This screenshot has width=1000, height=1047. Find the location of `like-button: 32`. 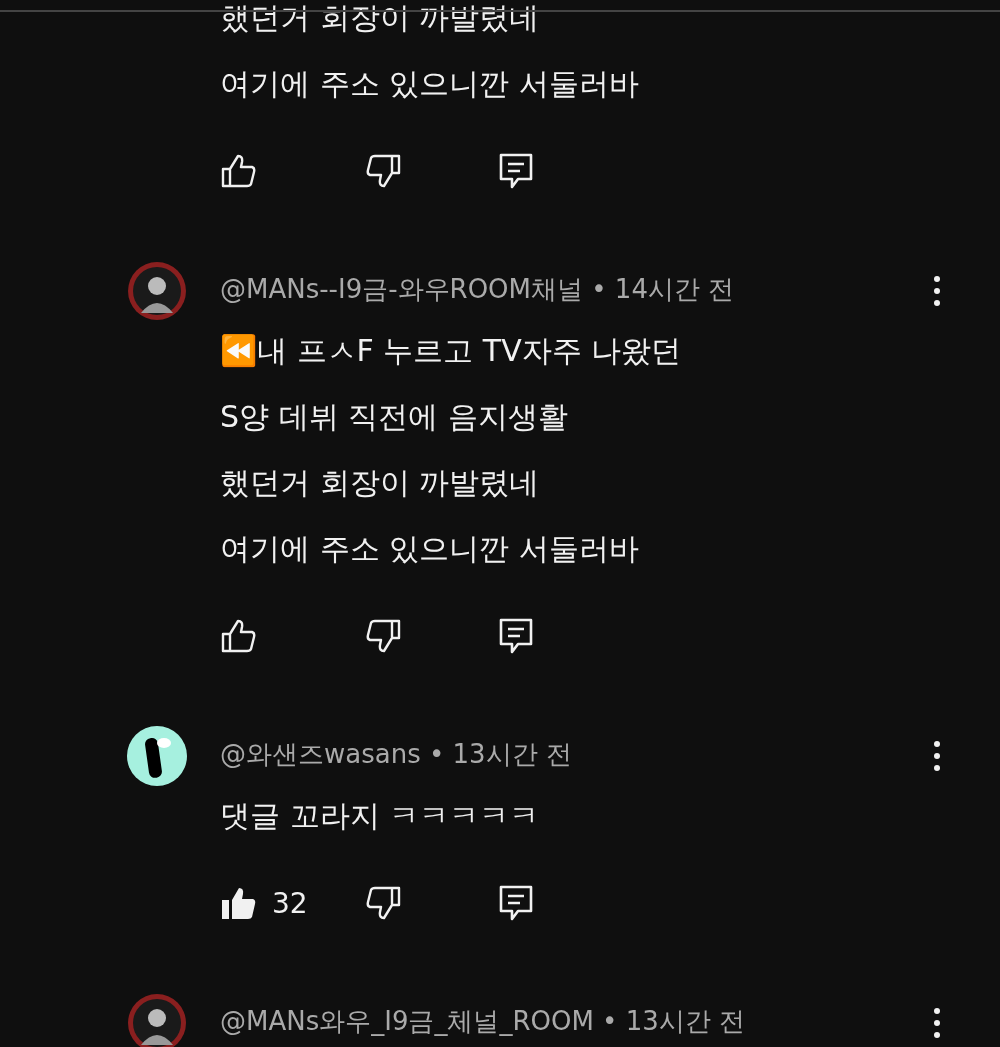

like-button: 32 is located at coordinates (293, 903).